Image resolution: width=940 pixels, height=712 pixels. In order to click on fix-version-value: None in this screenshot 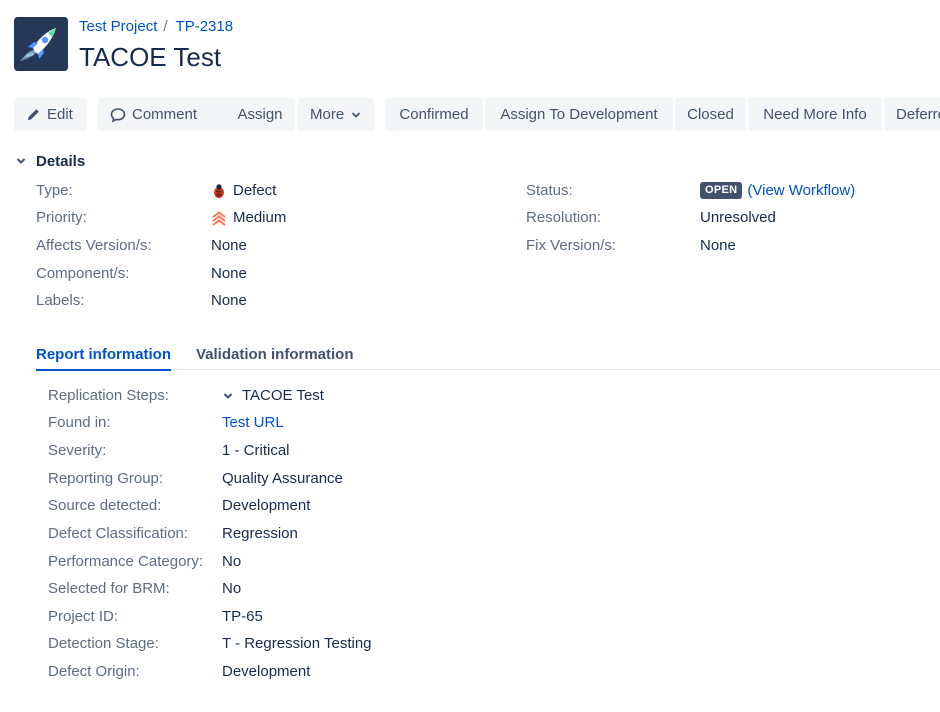, I will do `click(718, 245)`.